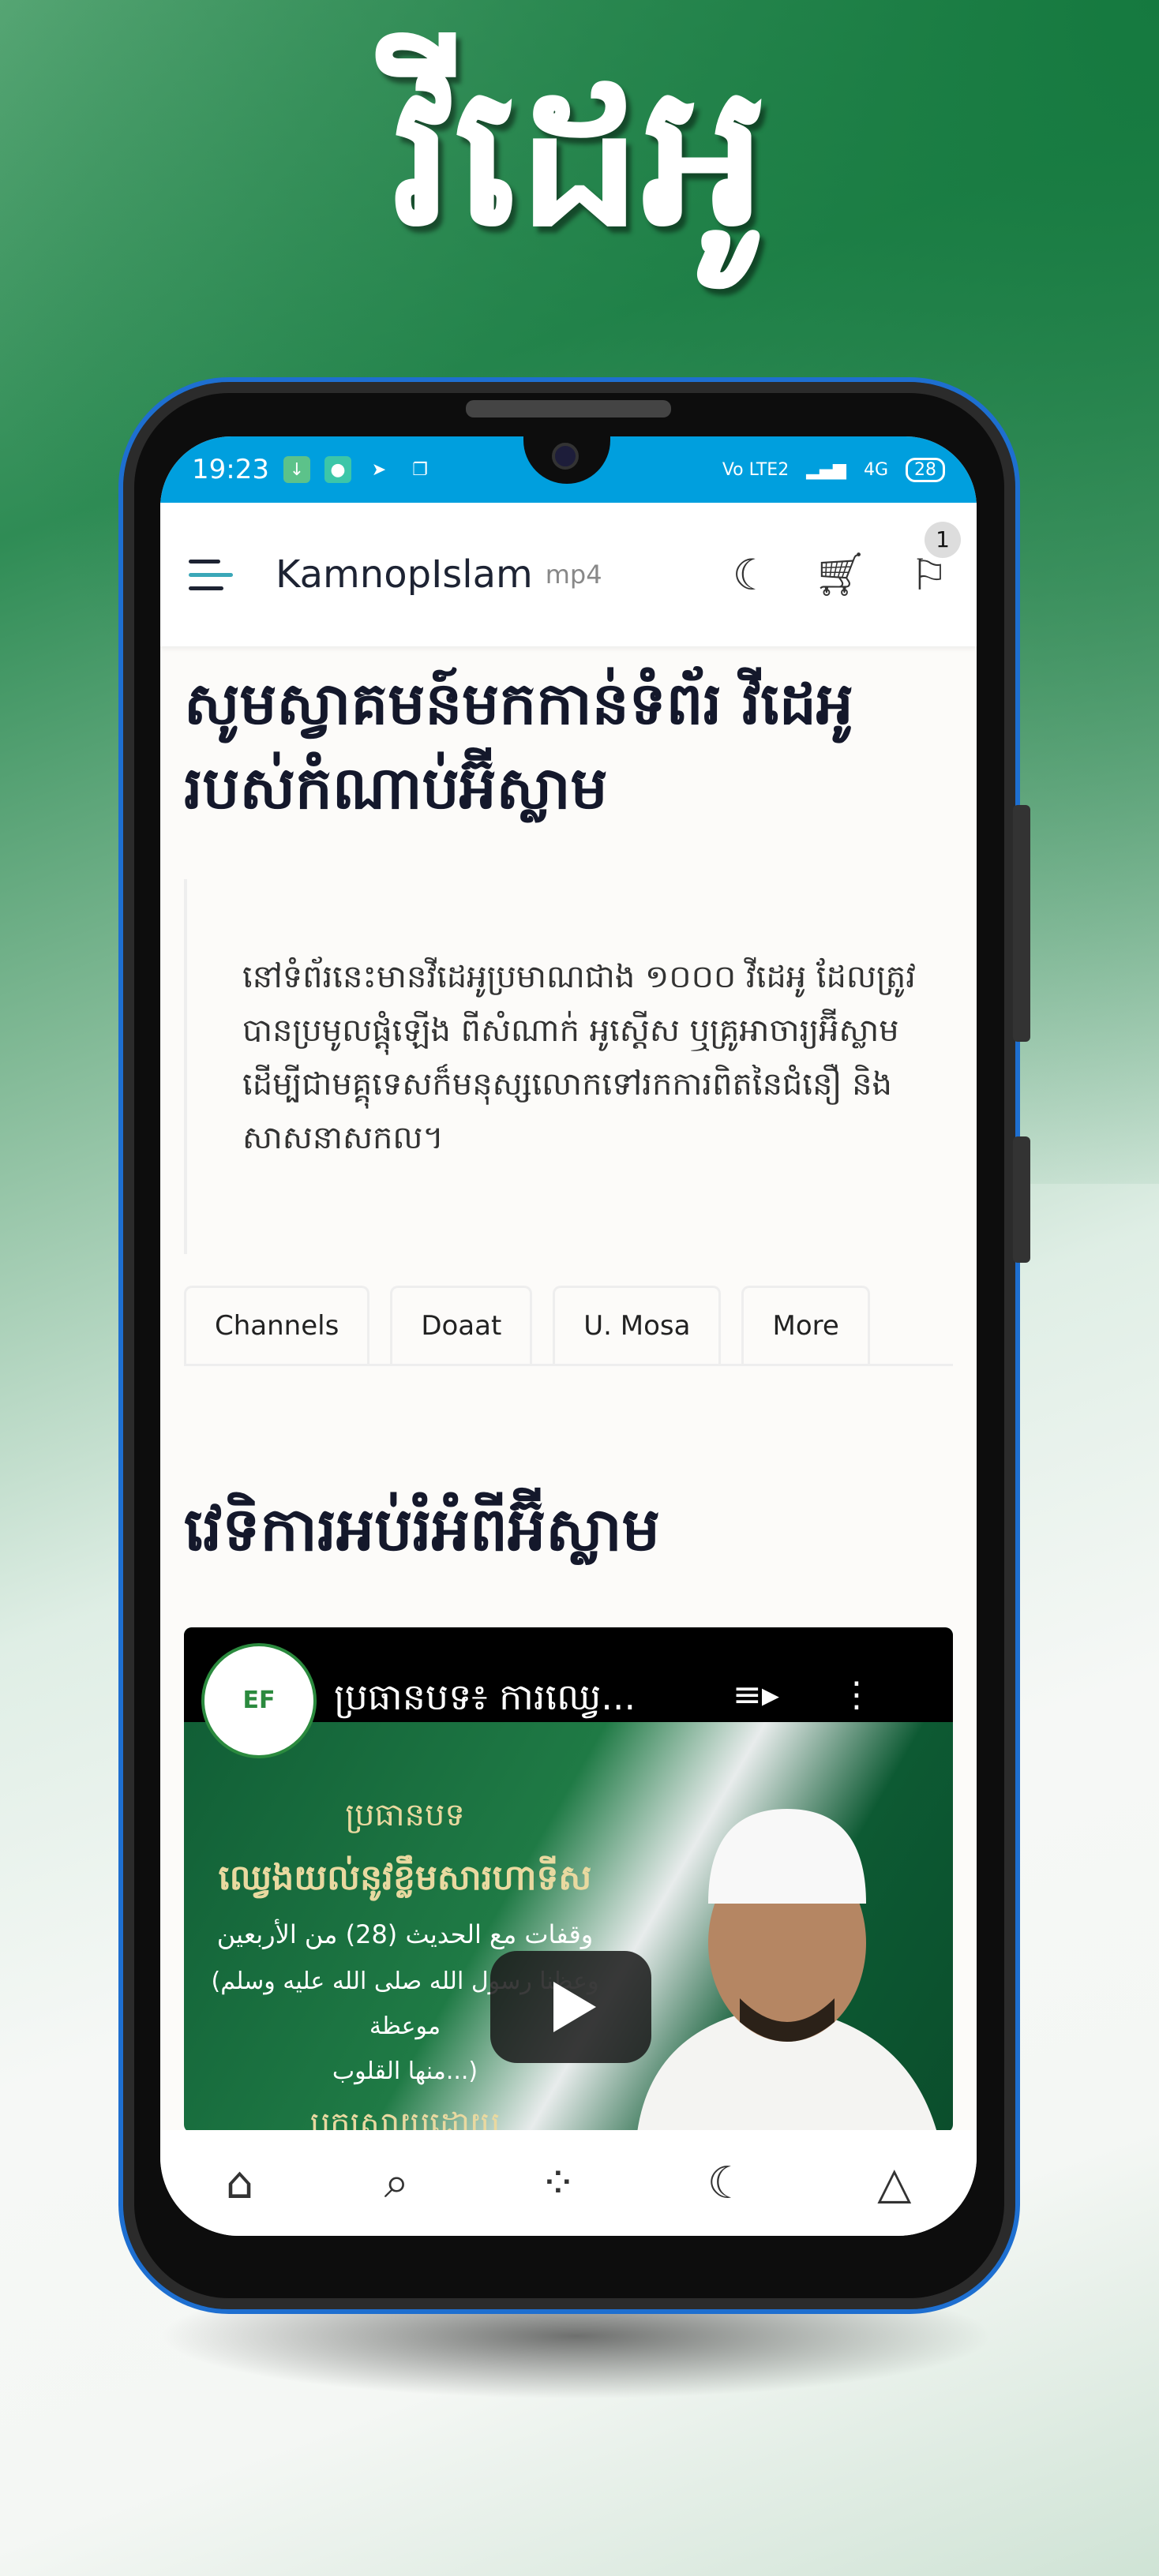  I want to click on section-title: វេទិការអប់រំអំពីអ៊ីស្លាម, so click(422, 1528).